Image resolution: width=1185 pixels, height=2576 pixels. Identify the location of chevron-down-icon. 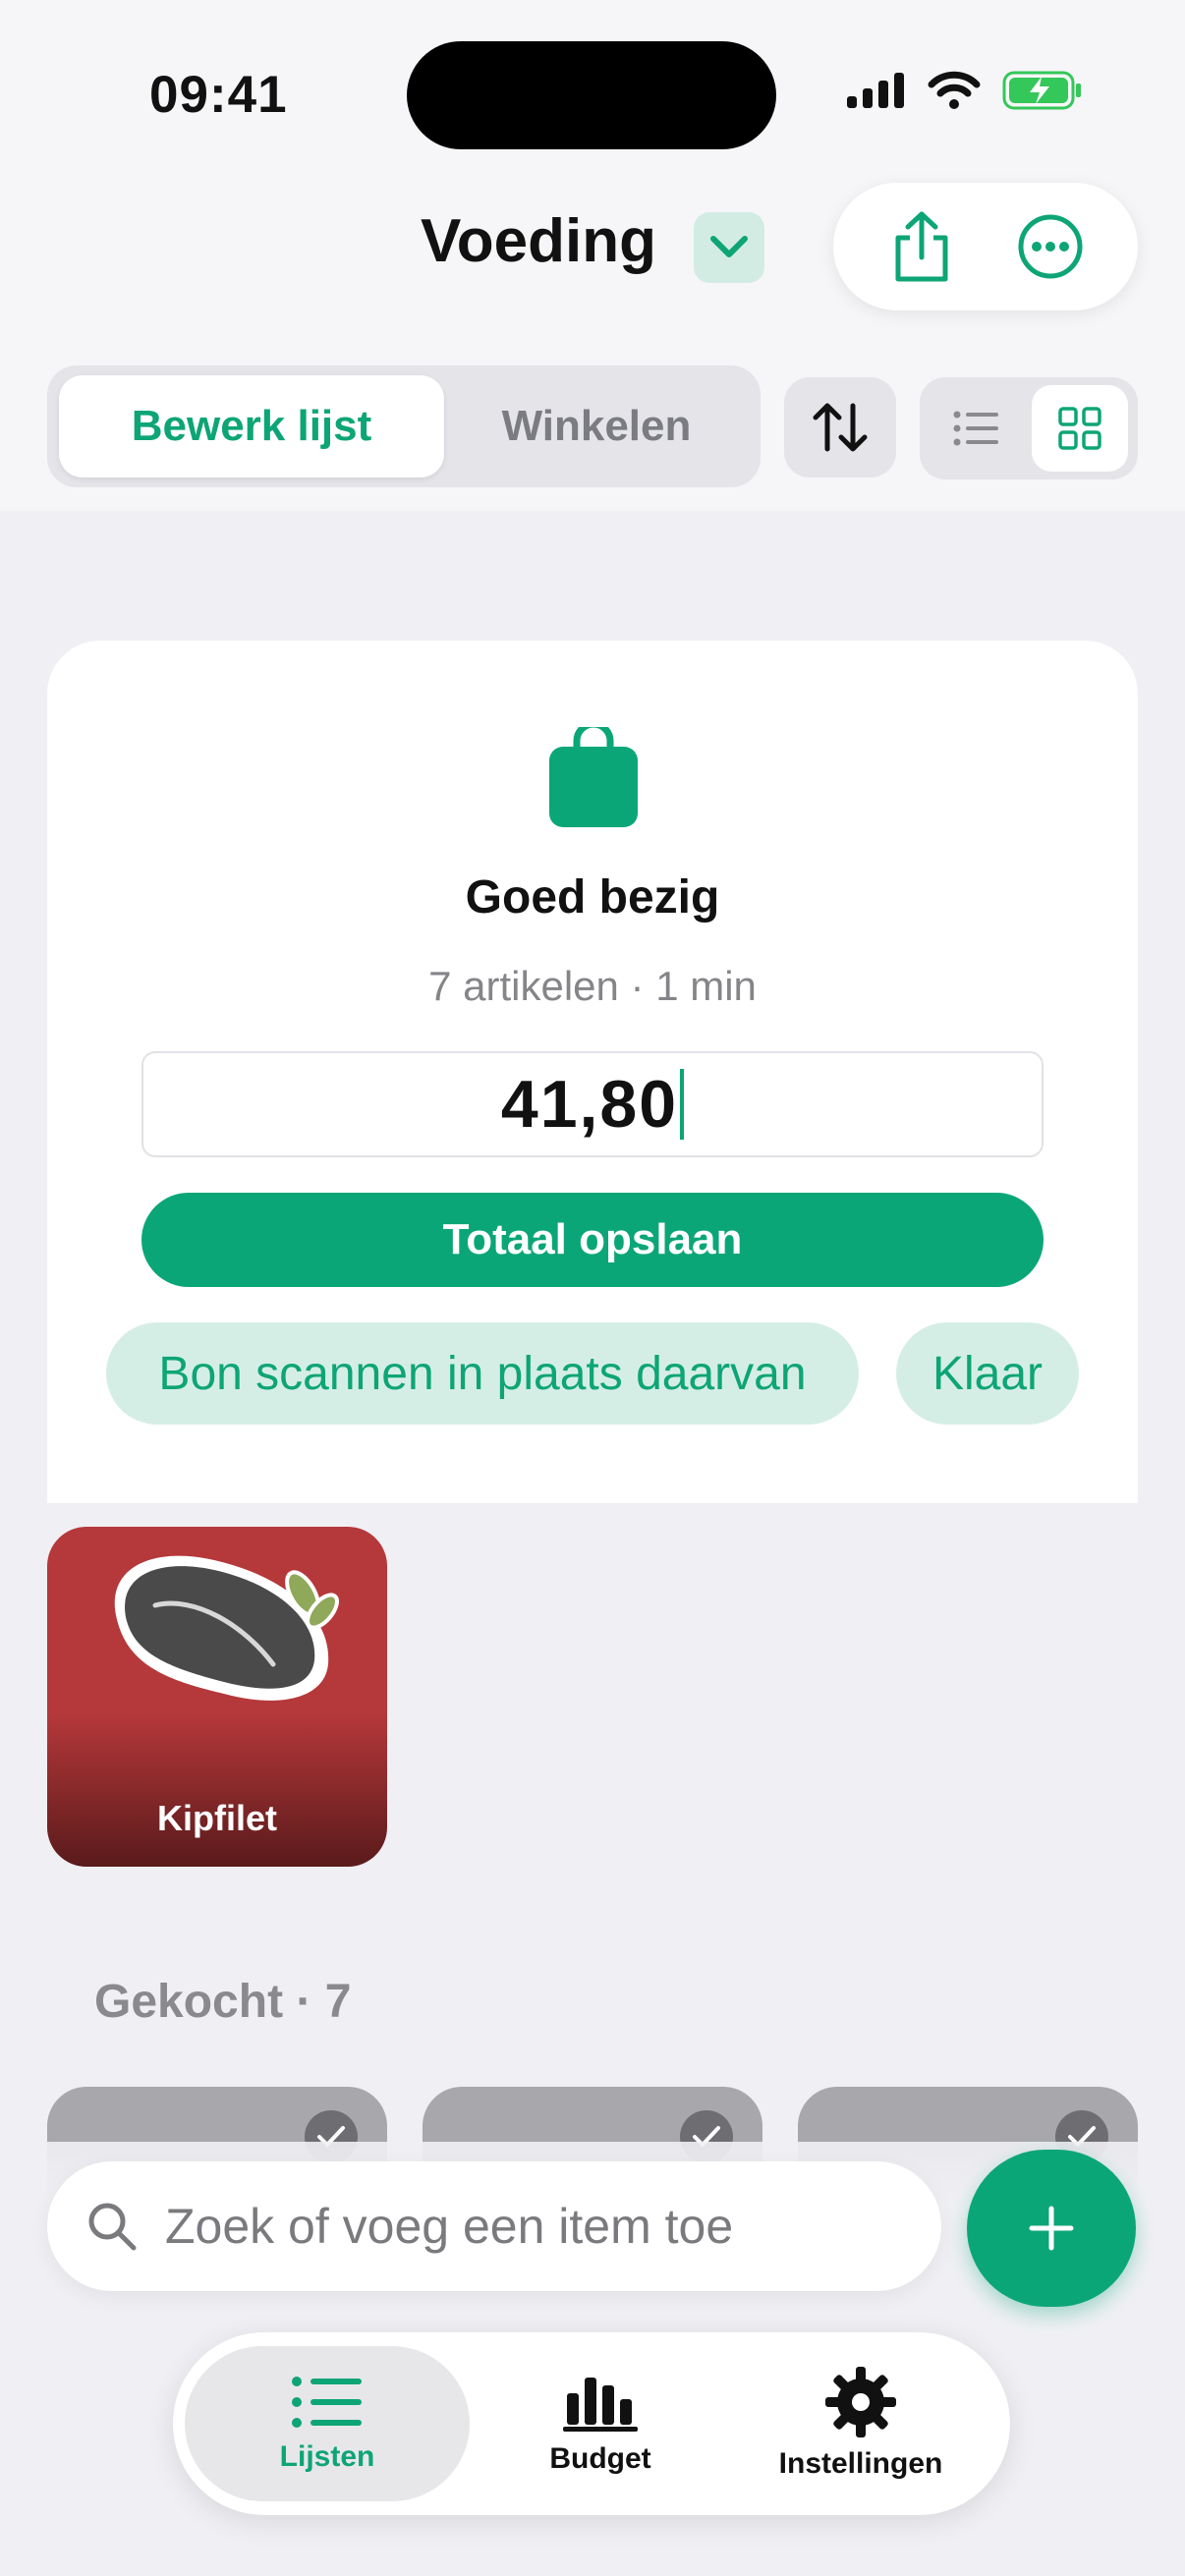
(729, 246).